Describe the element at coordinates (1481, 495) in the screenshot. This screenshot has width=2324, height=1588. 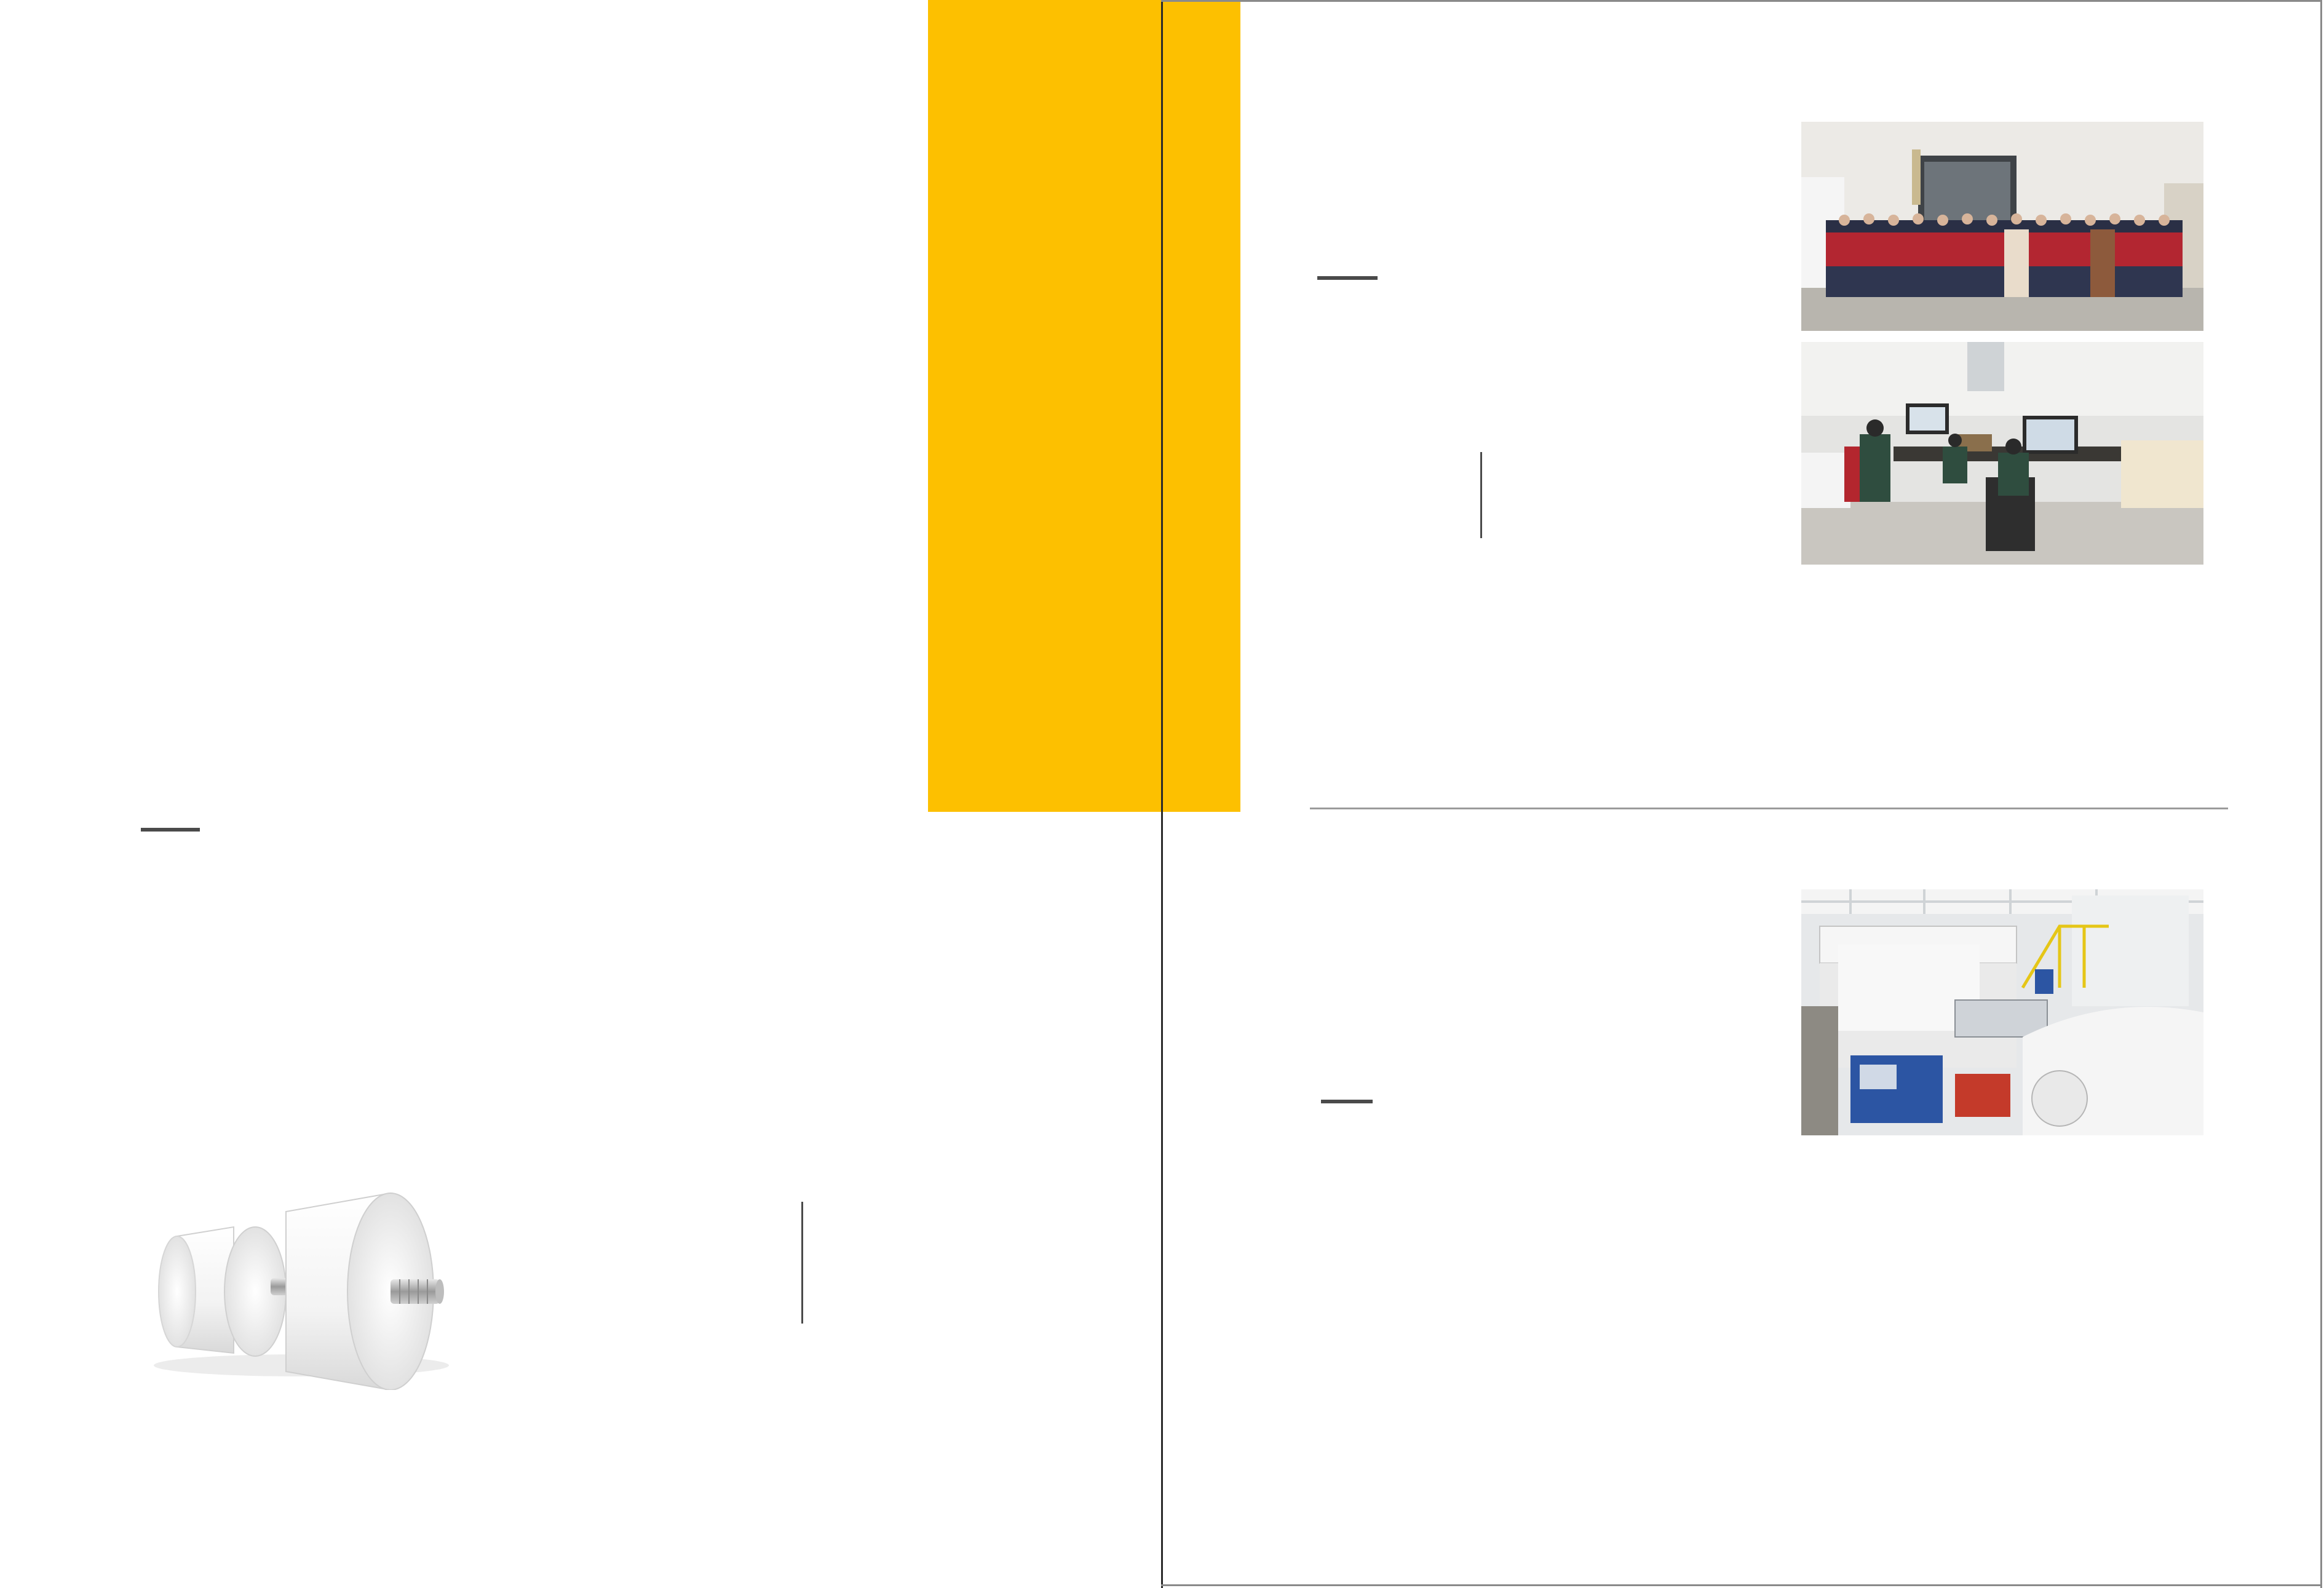
I see `right-top-vertical-rule` at that location.